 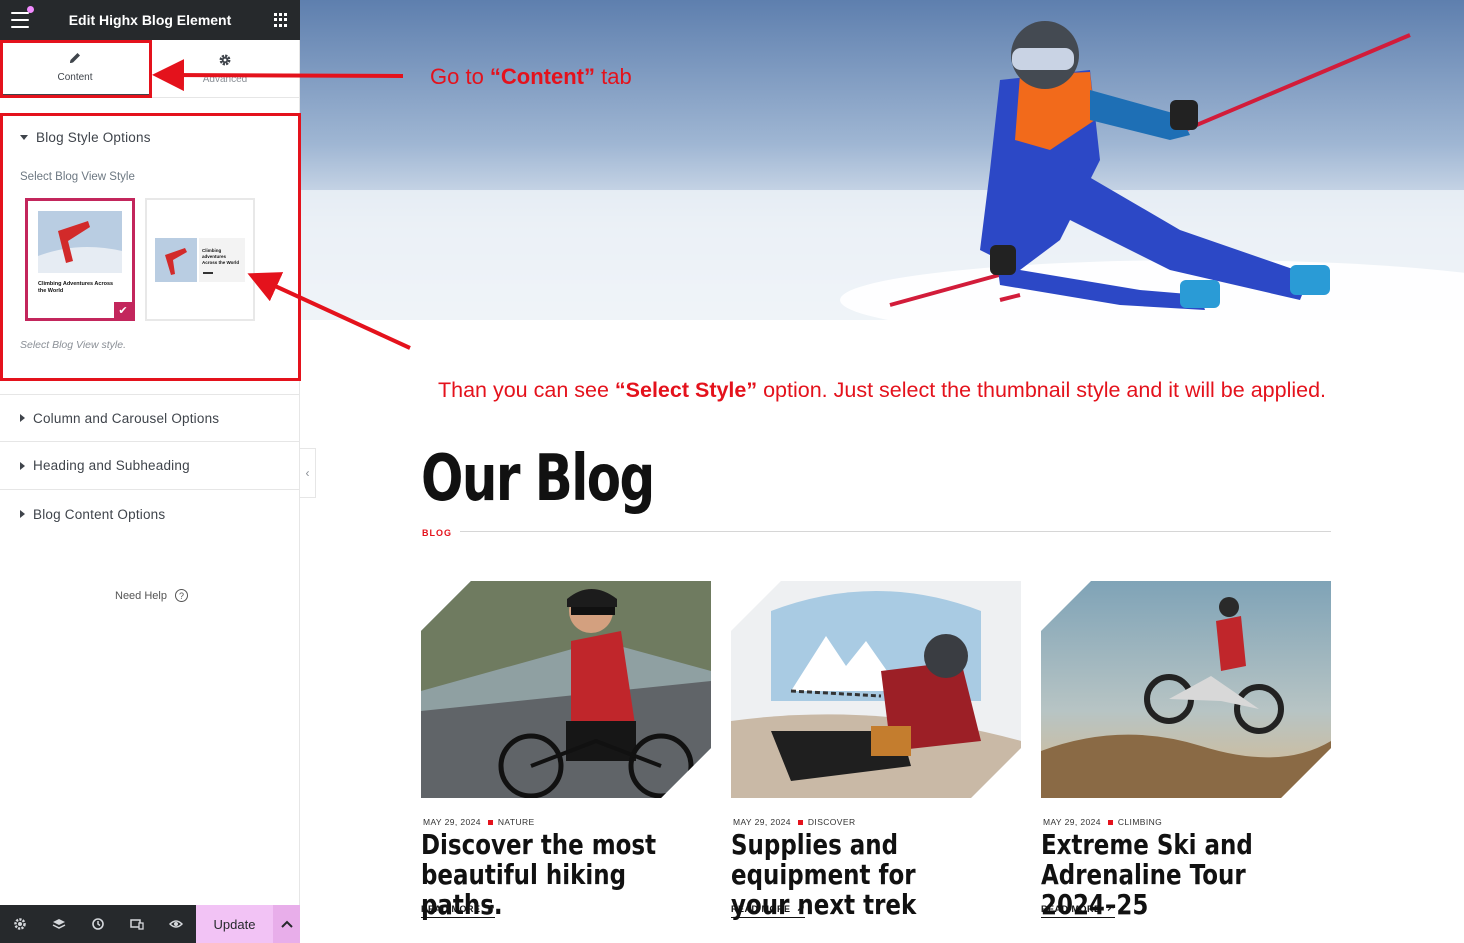 What do you see at coordinates (1140, 822) in the screenshot?
I see `post-category: CLIMBING` at bounding box center [1140, 822].